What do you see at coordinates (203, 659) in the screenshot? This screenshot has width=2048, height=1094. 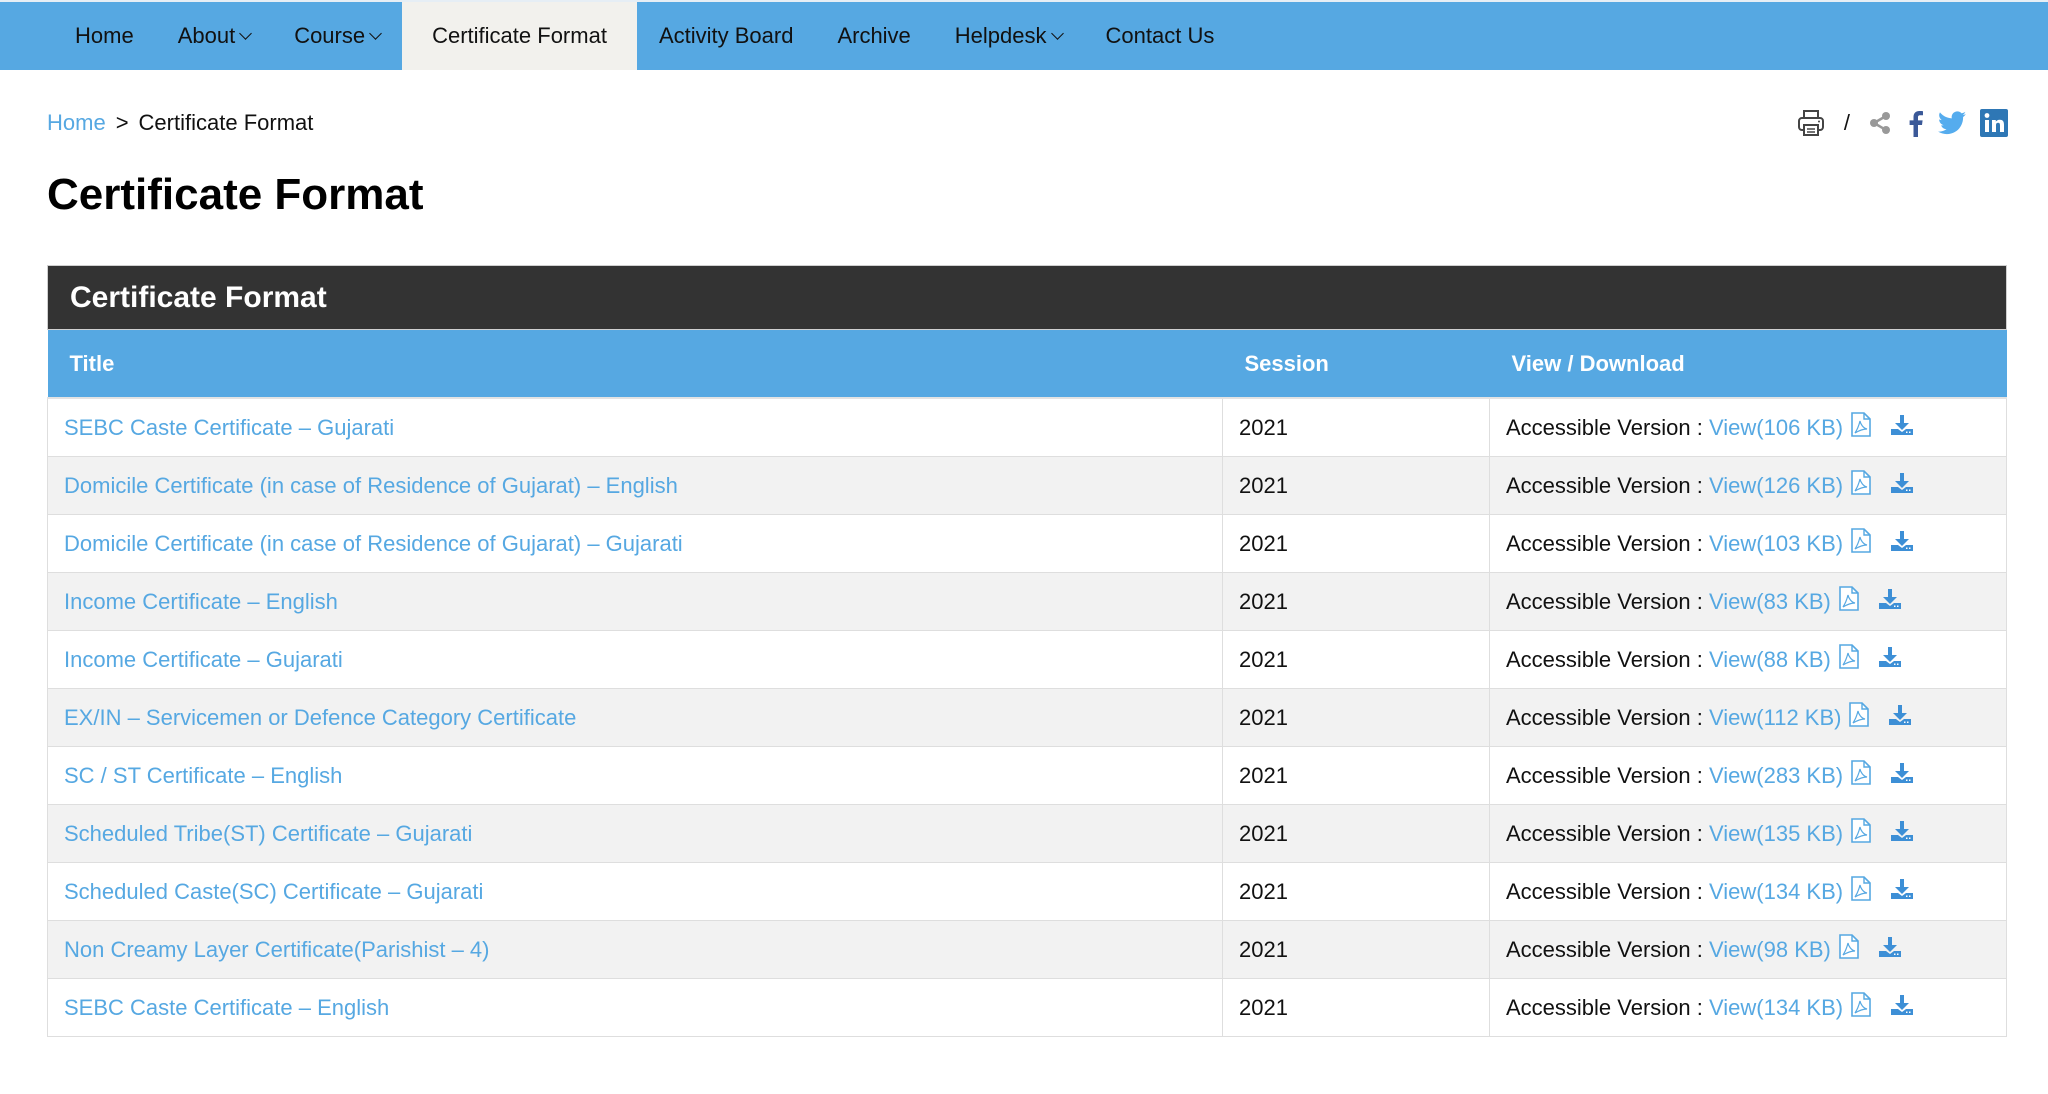 I see `certificate-title-link: Income Certificate – Gujarati` at bounding box center [203, 659].